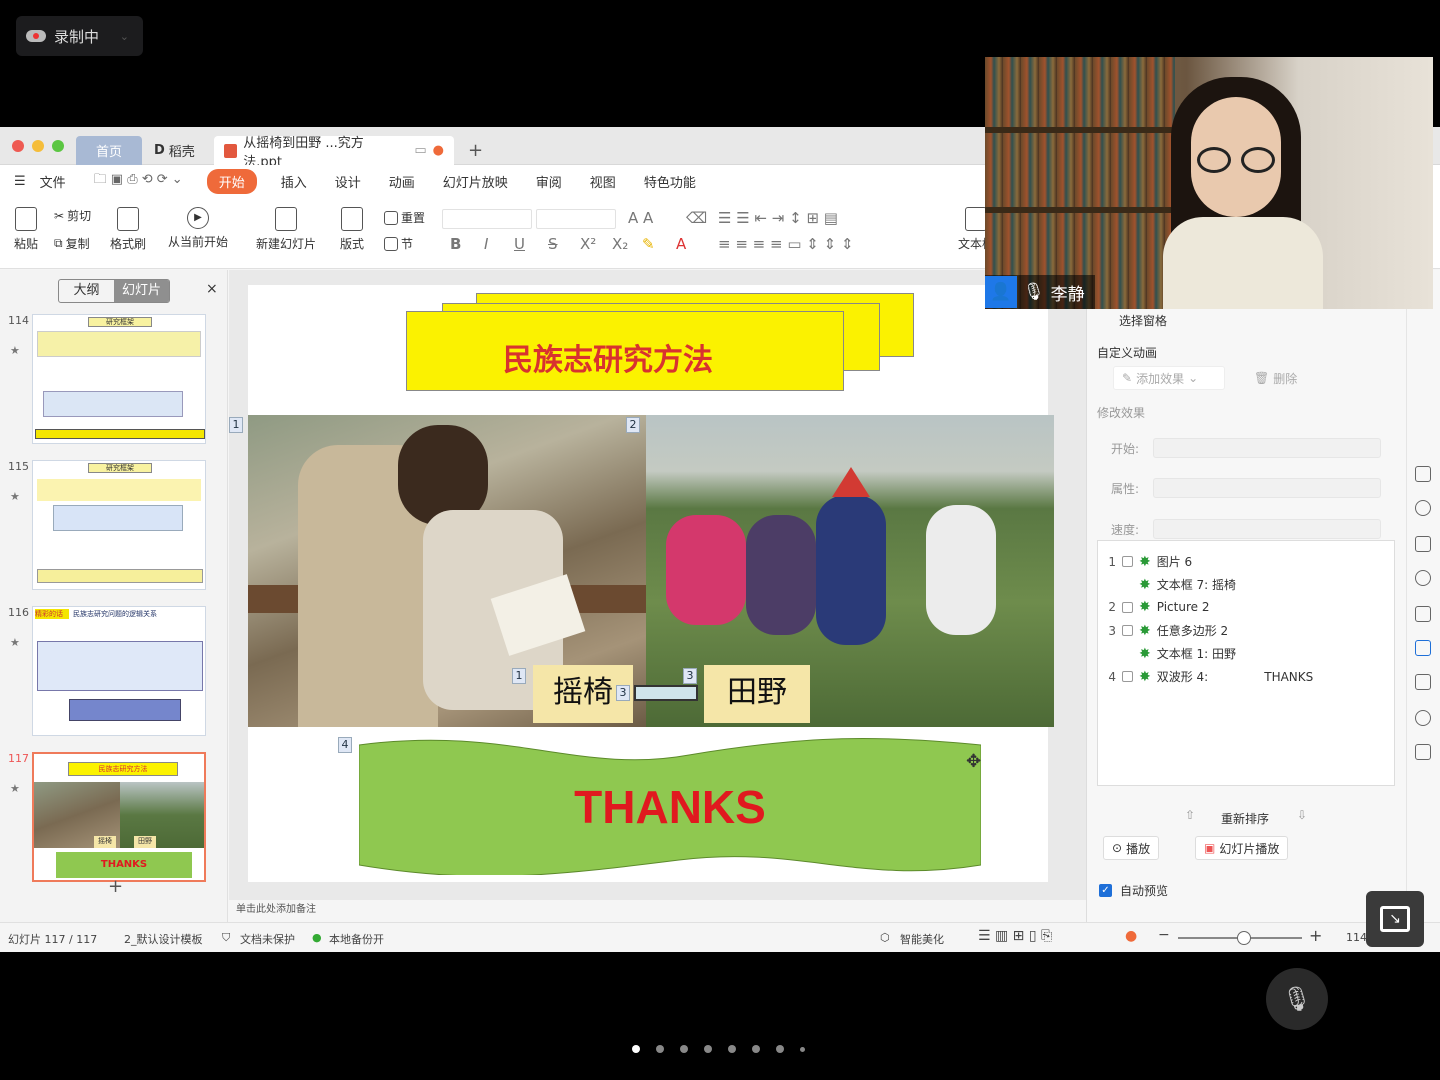 Image resolution: width=1440 pixels, height=1080 pixels. I want to click on move-down-icon: ⇩, so click(1302, 815).